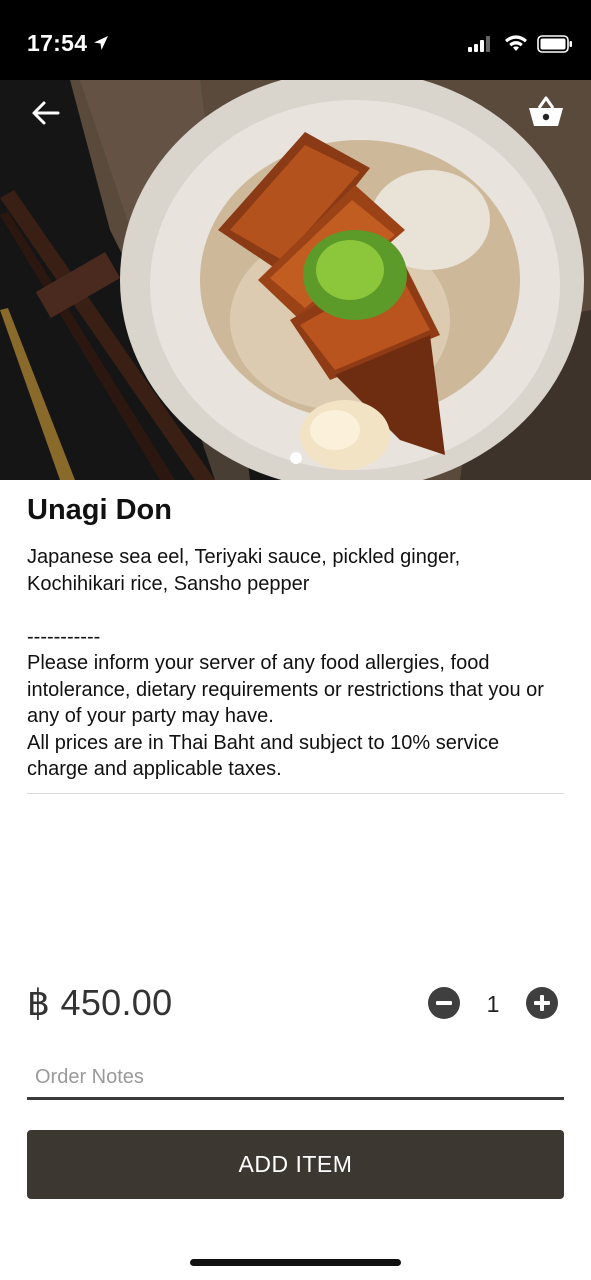 The width and height of the screenshot is (591, 1280). Describe the element at coordinates (444, 1003) in the screenshot. I see `minus-circle-icon` at that location.